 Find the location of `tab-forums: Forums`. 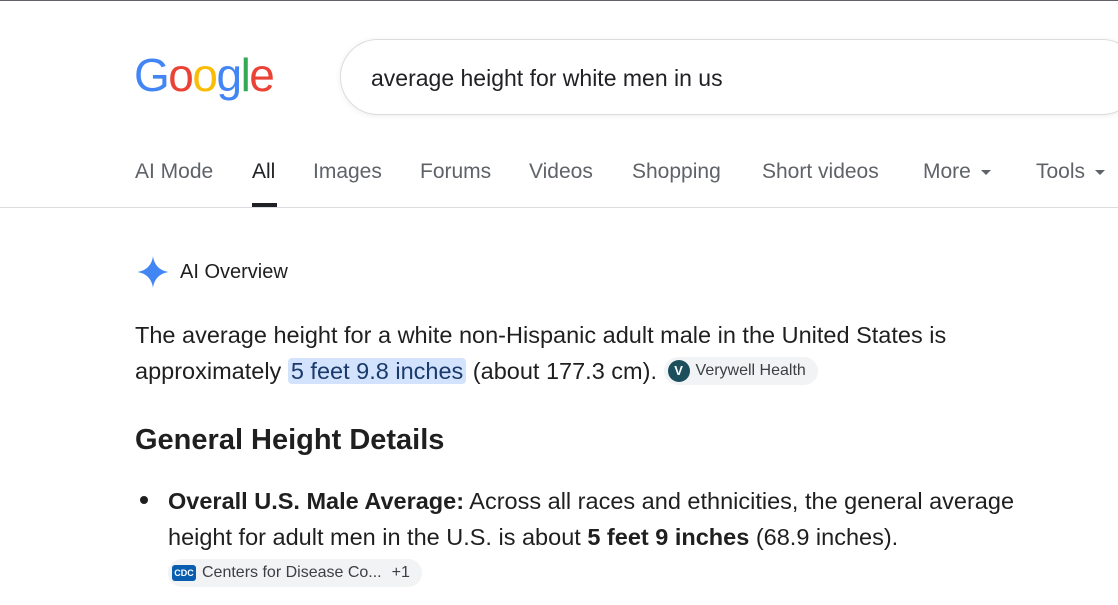

tab-forums: Forums is located at coordinates (455, 172).